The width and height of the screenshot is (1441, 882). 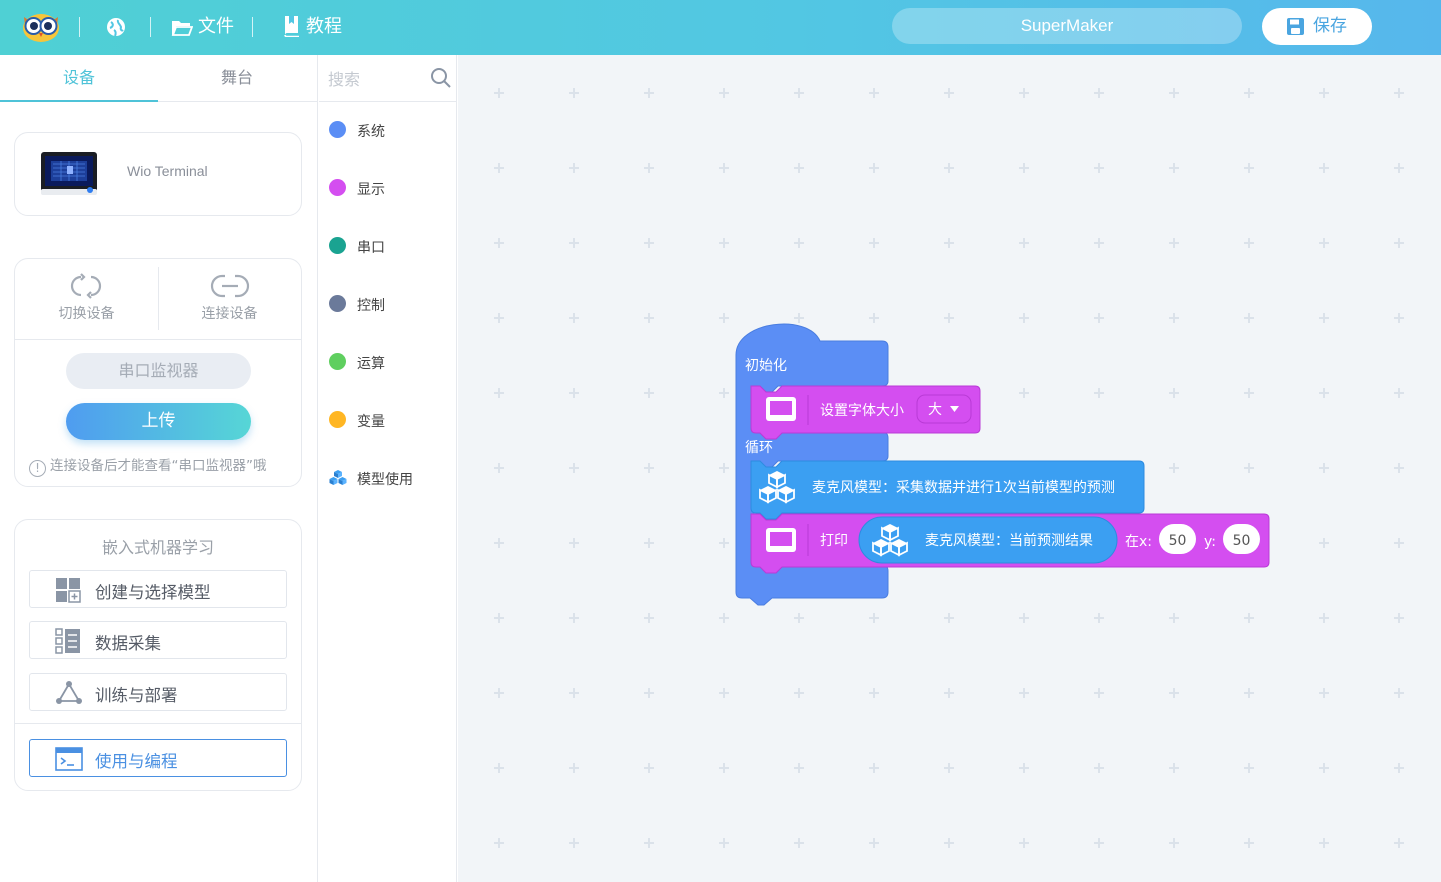 What do you see at coordinates (291, 26) in the screenshot?
I see `book-icon` at bounding box center [291, 26].